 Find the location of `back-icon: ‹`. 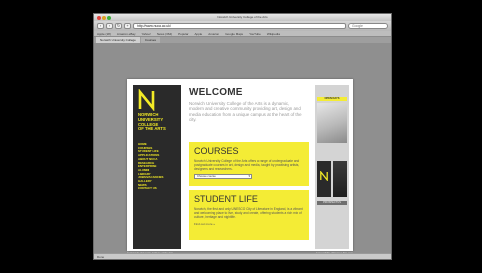

back-icon: ‹ is located at coordinates (100, 26).